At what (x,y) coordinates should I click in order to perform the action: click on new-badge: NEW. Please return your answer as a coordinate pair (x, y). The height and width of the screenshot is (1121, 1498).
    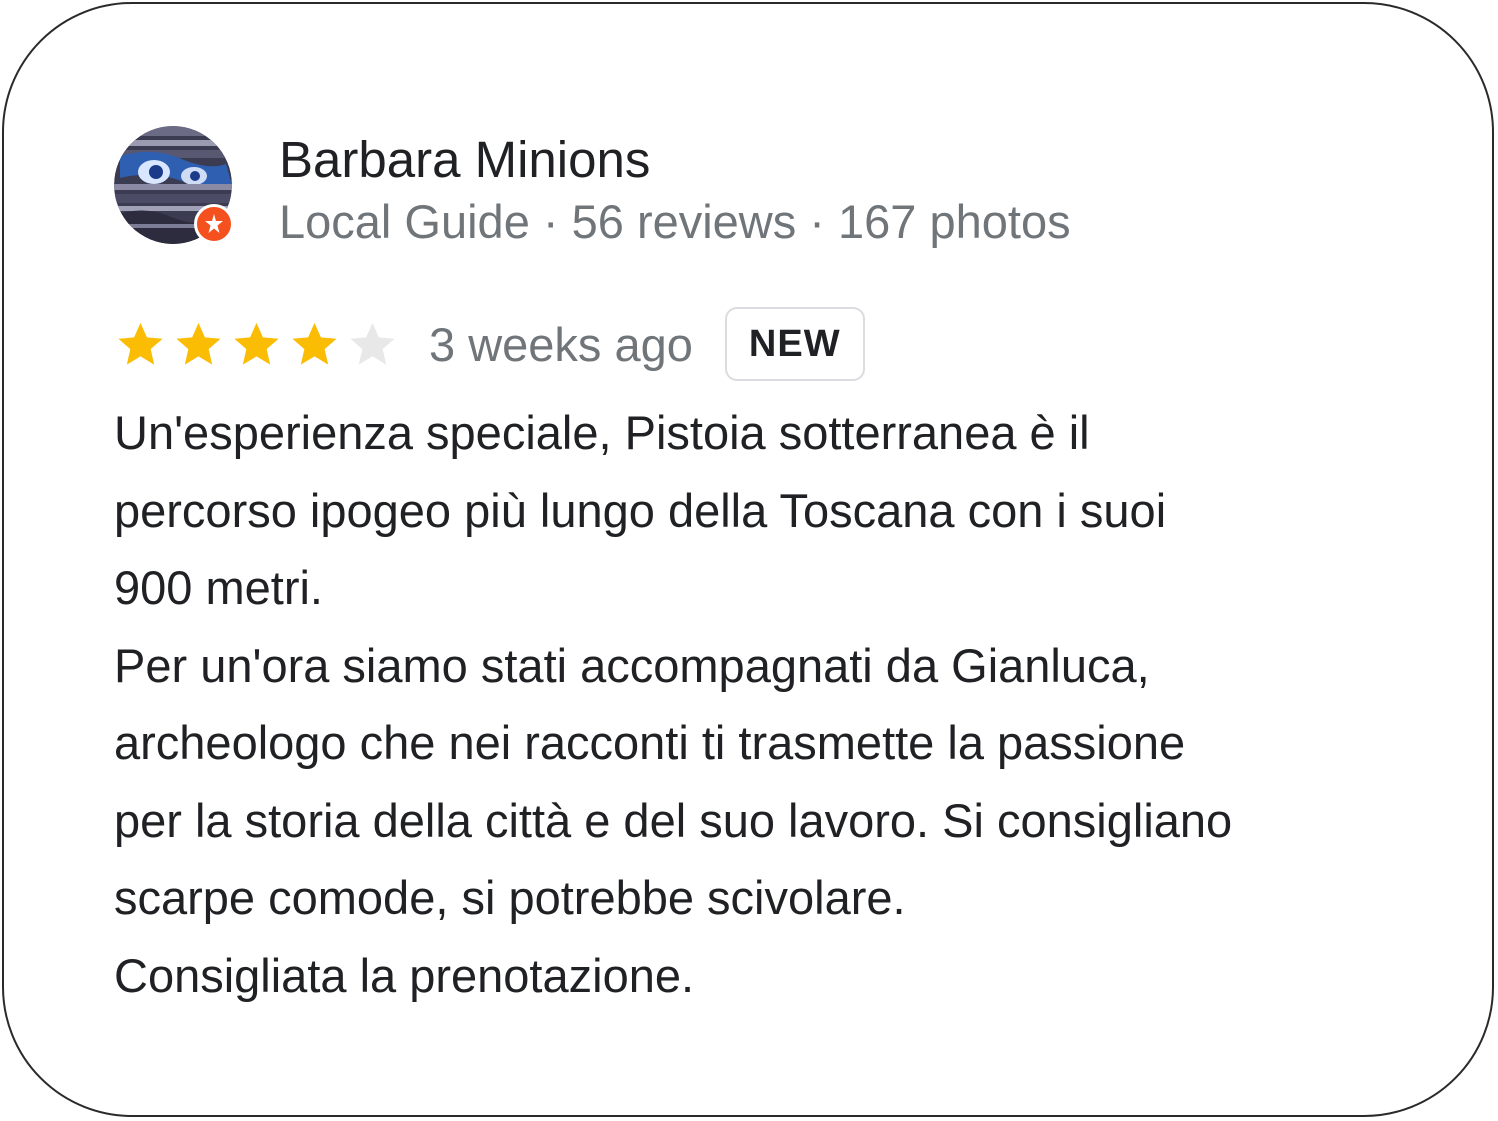
    Looking at the image, I should click on (794, 344).